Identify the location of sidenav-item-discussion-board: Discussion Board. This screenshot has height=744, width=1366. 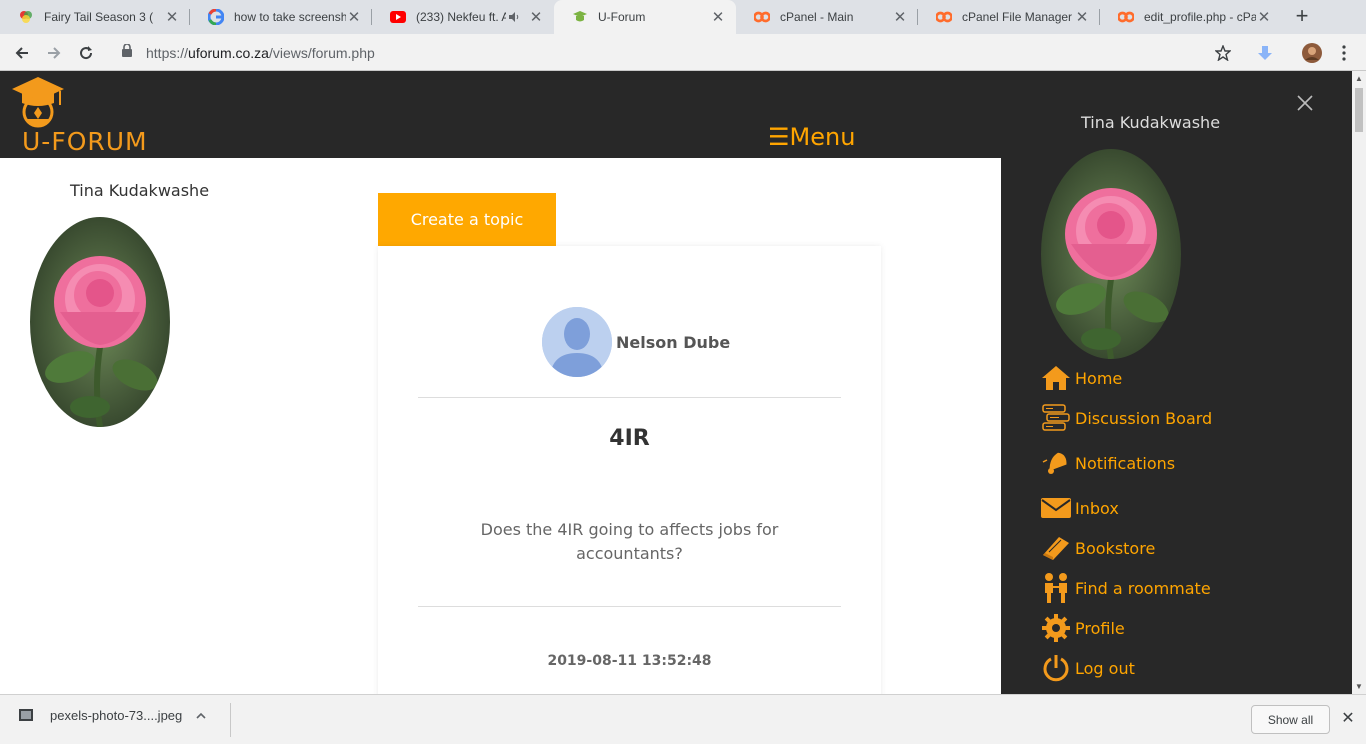
(1125, 418).